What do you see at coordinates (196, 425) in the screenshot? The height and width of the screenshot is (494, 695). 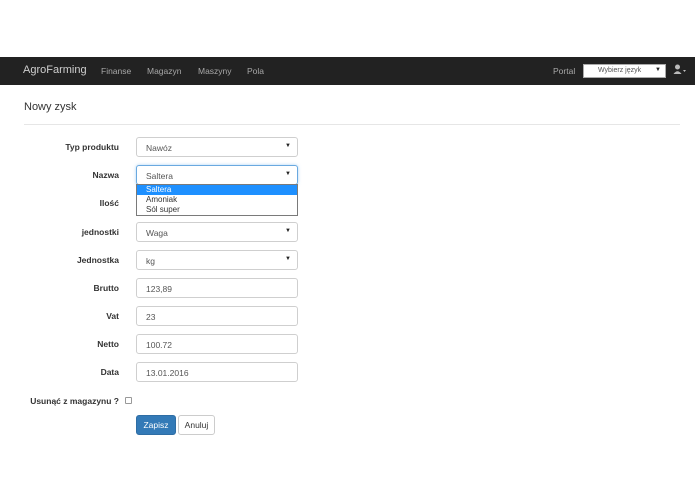 I see `cancel-button: Anuluj` at bounding box center [196, 425].